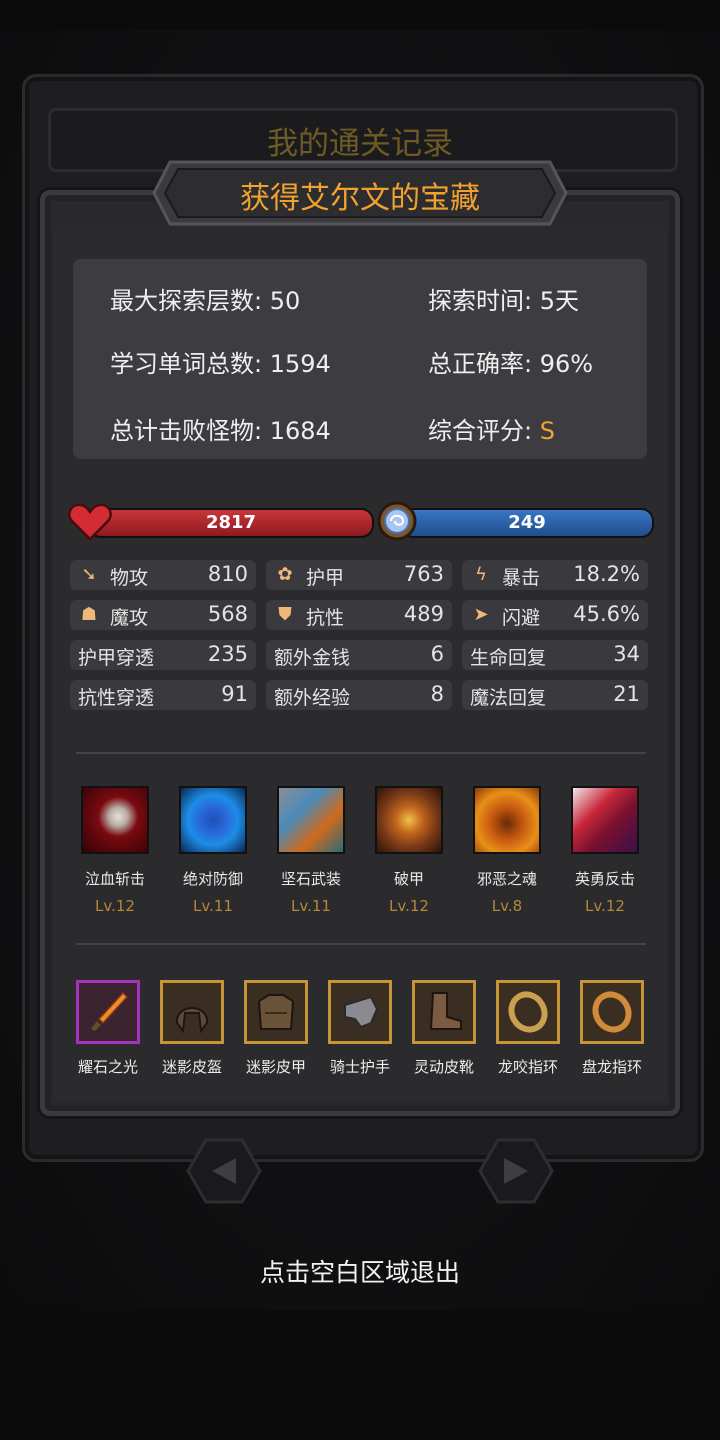 Image resolution: width=720 pixels, height=1440 pixels. Describe the element at coordinates (360, 144) in the screenshot. I see `back-panel-title: 我的通关记录` at that location.